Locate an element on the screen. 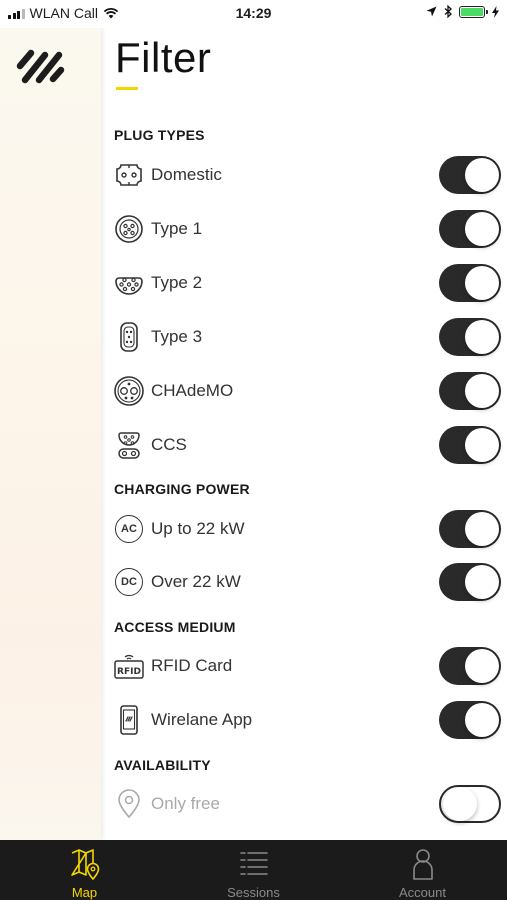 The width and height of the screenshot is (507, 900). status-bar: WLAN Call 14:29 is located at coordinates (253, 14).